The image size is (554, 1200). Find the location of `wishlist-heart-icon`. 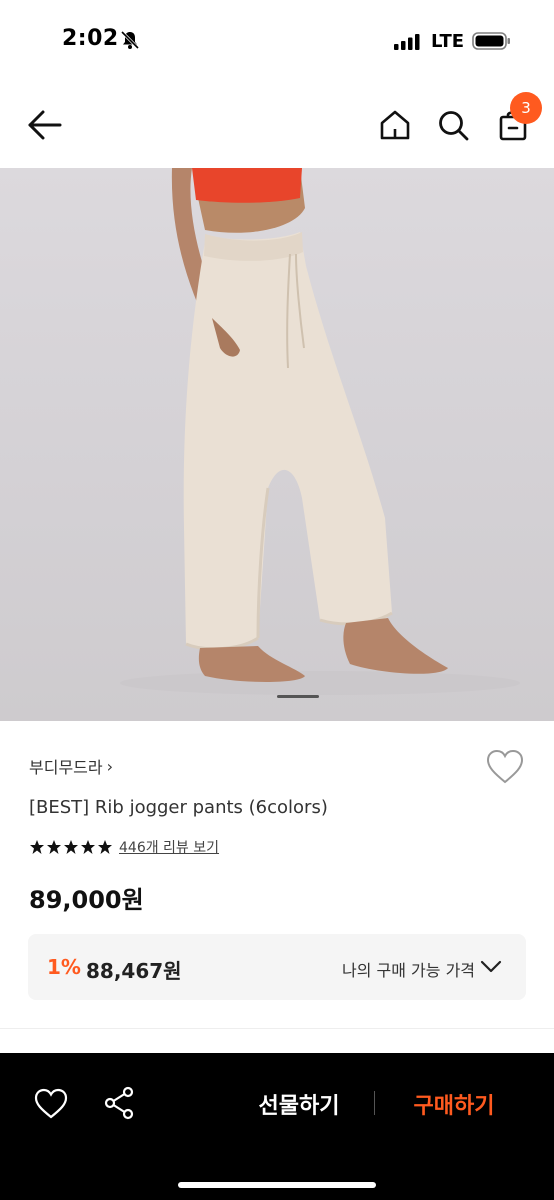

wishlist-heart-icon is located at coordinates (505, 767).